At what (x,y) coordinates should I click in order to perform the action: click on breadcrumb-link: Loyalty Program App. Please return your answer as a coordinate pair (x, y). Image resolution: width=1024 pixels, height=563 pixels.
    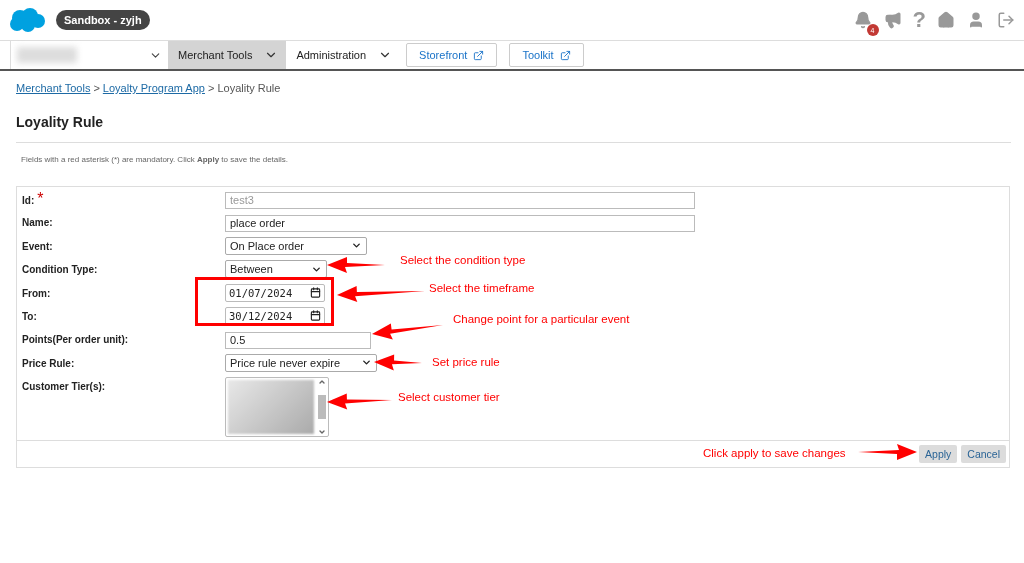
    Looking at the image, I should click on (153, 88).